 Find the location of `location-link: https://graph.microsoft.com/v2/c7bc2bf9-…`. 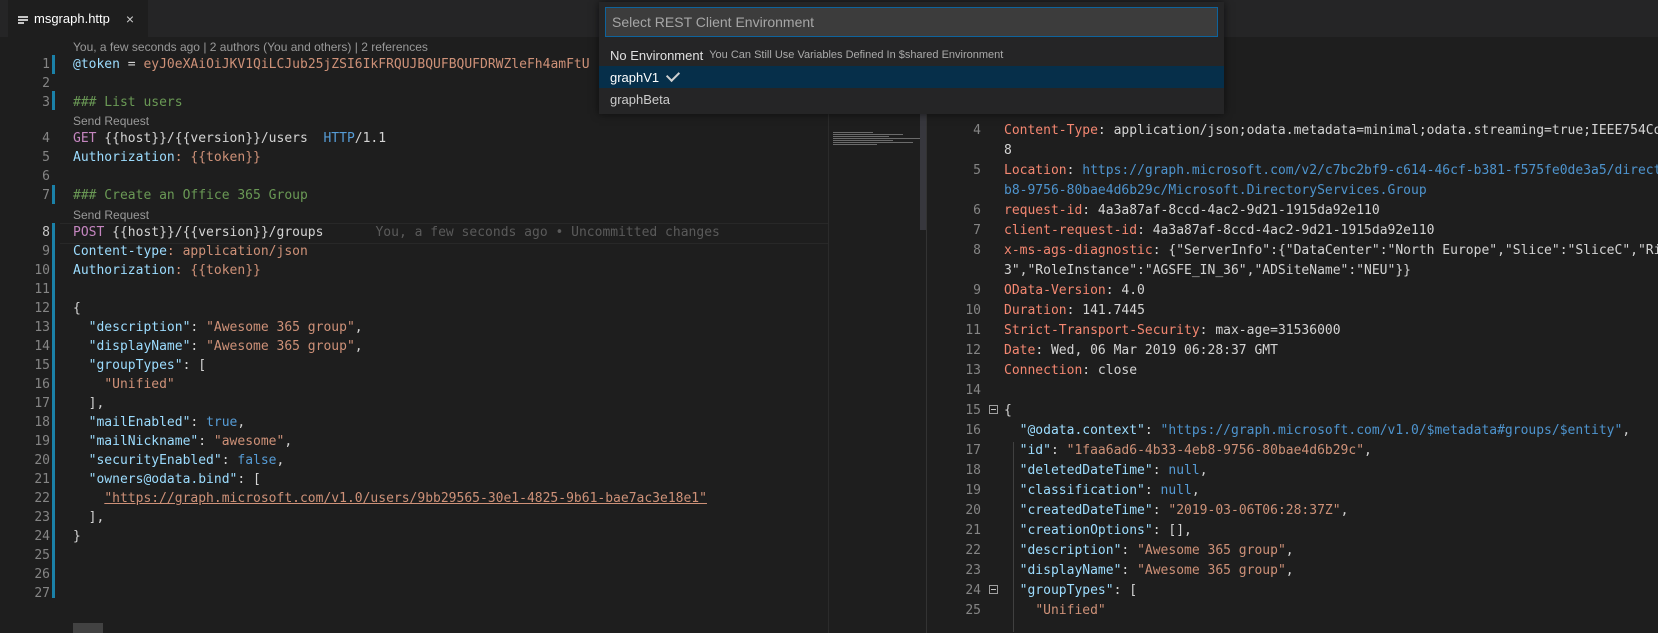

location-link: https://graph.microsoft.com/v2/c7bc2bf9-… is located at coordinates (1370, 170).